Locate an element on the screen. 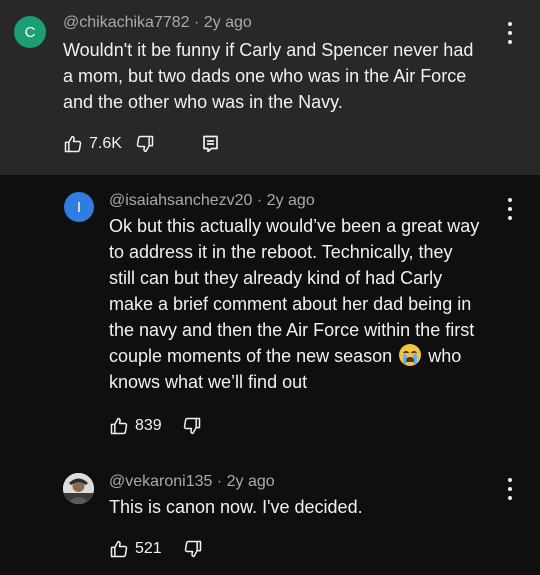 This screenshot has height=575, width=540. avatar: C is located at coordinates (30, 32).